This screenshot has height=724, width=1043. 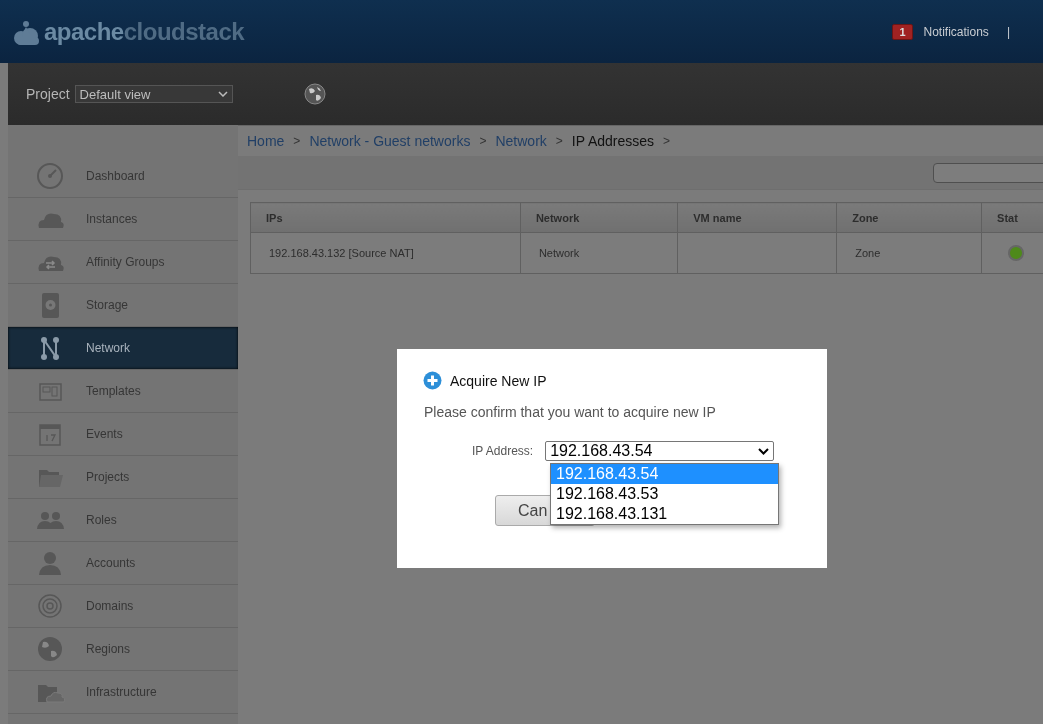 What do you see at coordinates (909, 217) in the screenshot?
I see `column-header: Zone` at bounding box center [909, 217].